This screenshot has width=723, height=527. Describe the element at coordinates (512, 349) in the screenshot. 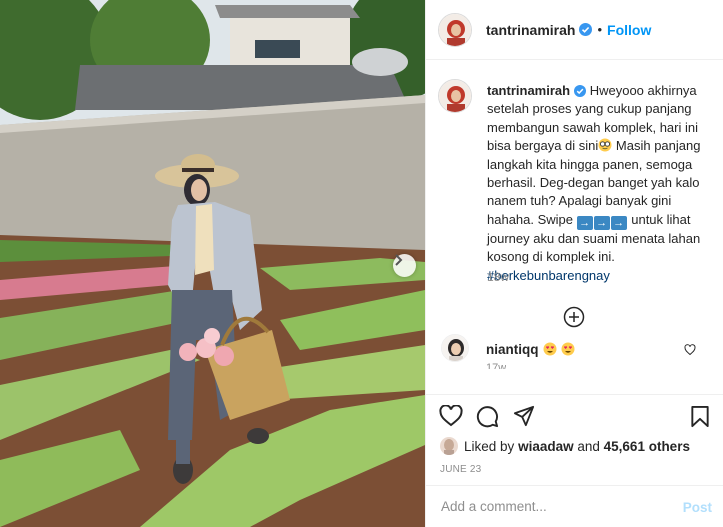

I see `commenter-username-text: niantiqq` at that location.